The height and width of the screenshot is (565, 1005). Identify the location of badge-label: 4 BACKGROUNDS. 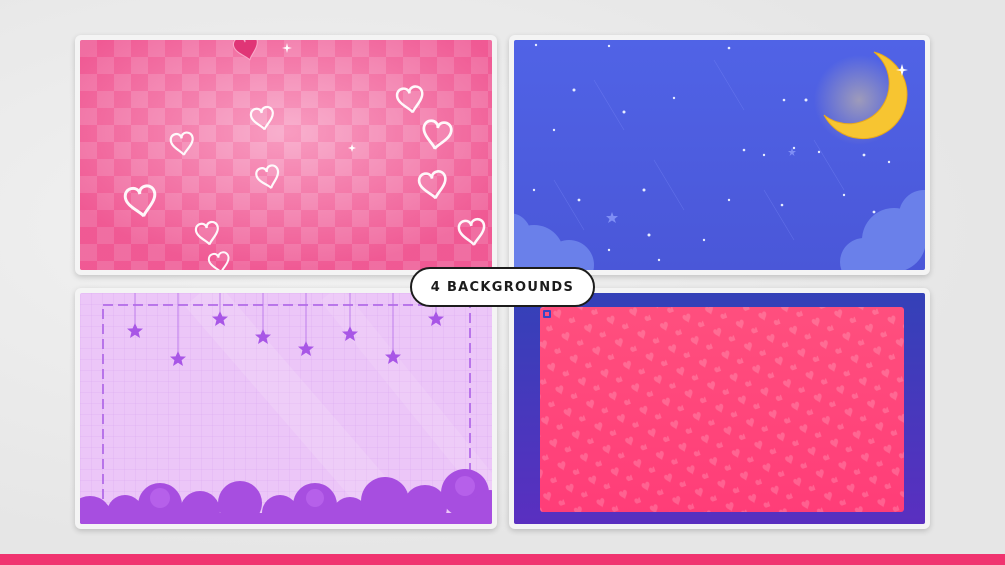
(502, 287).